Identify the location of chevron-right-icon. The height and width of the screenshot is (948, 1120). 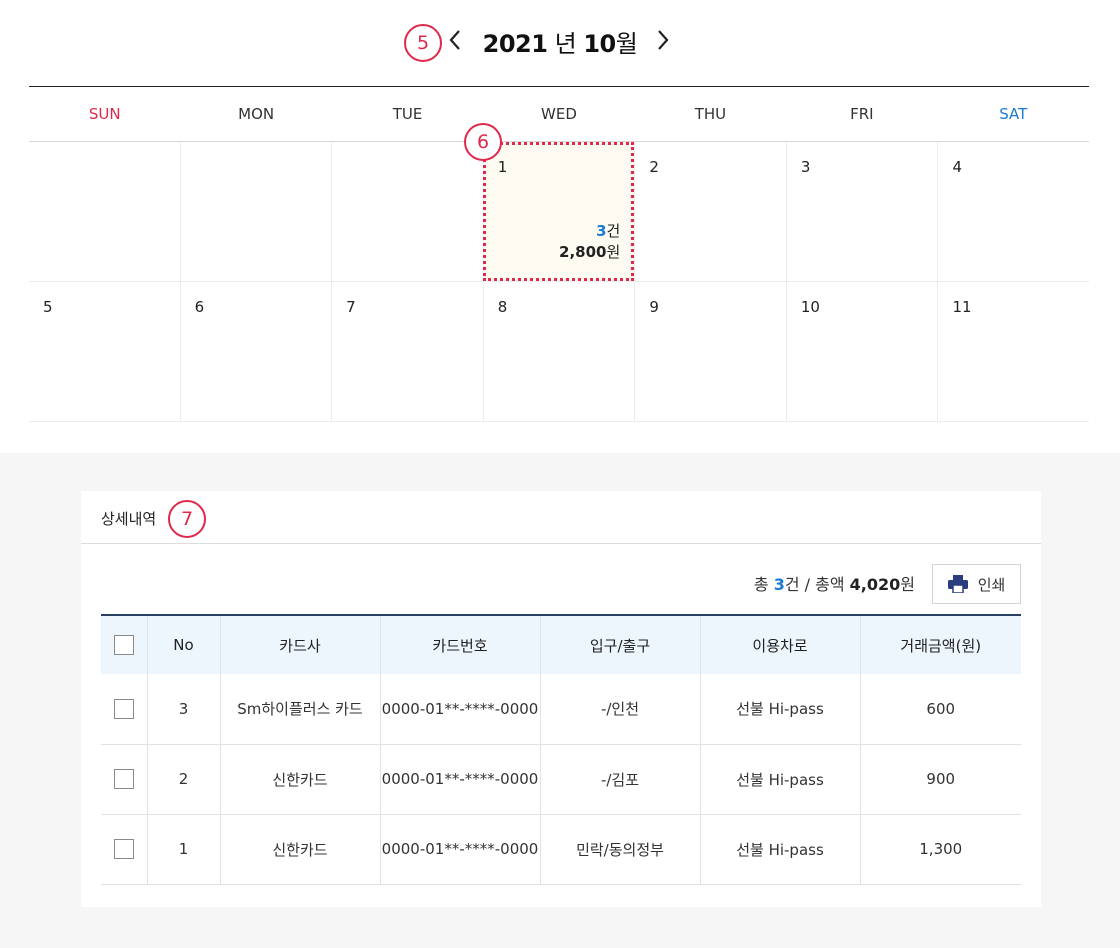
(663, 40).